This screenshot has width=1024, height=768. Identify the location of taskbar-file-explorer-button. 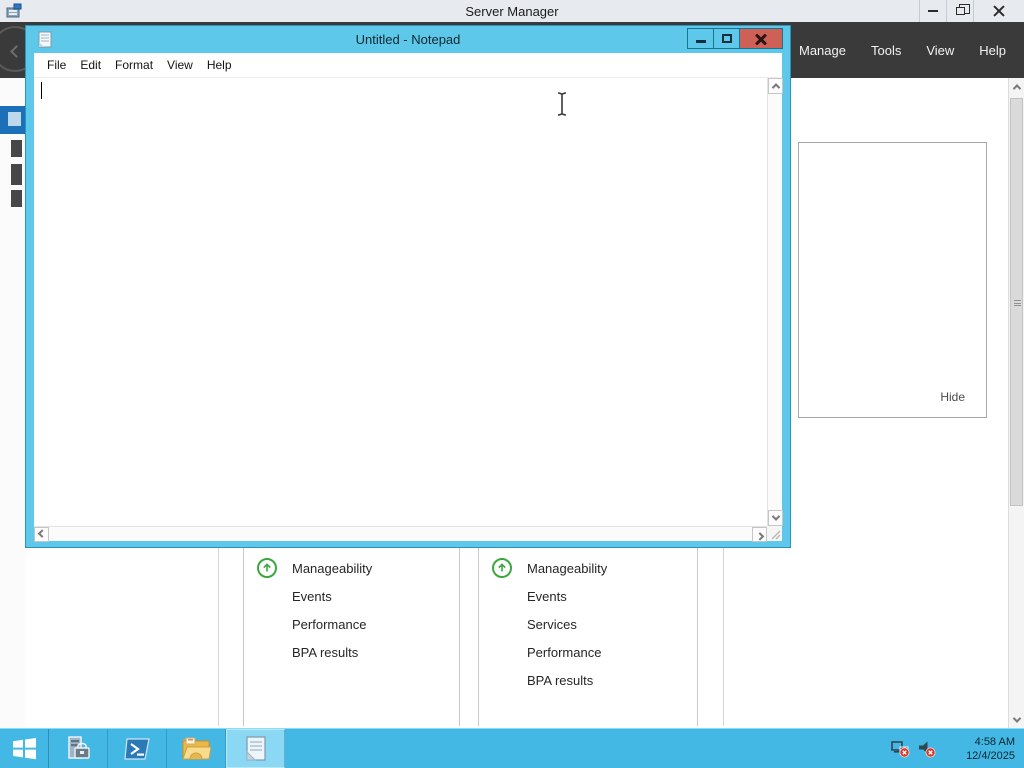
(196, 748).